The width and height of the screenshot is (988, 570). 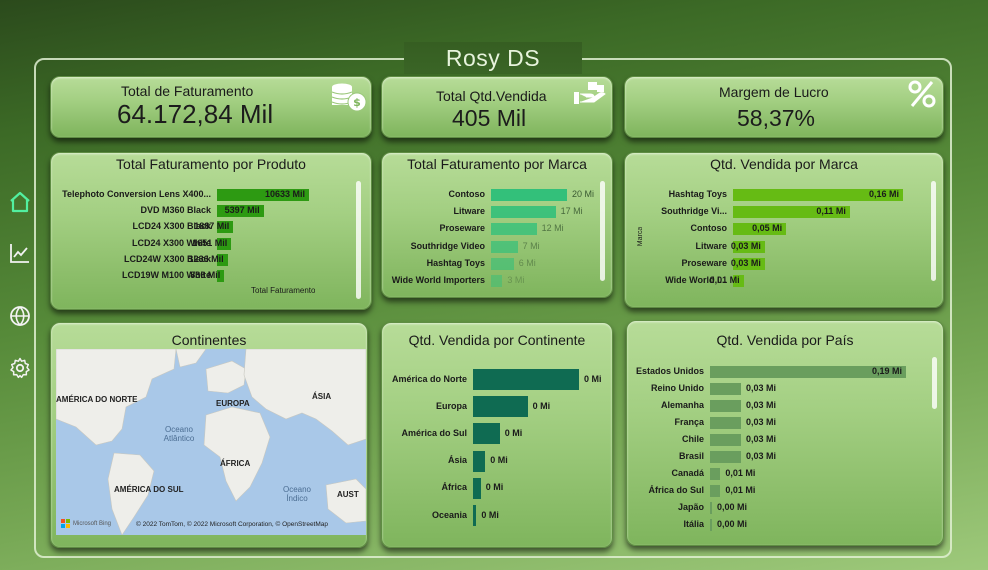 I want to click on kpi-title: Total Qtd.Vendida, so click(x=491, y=96).